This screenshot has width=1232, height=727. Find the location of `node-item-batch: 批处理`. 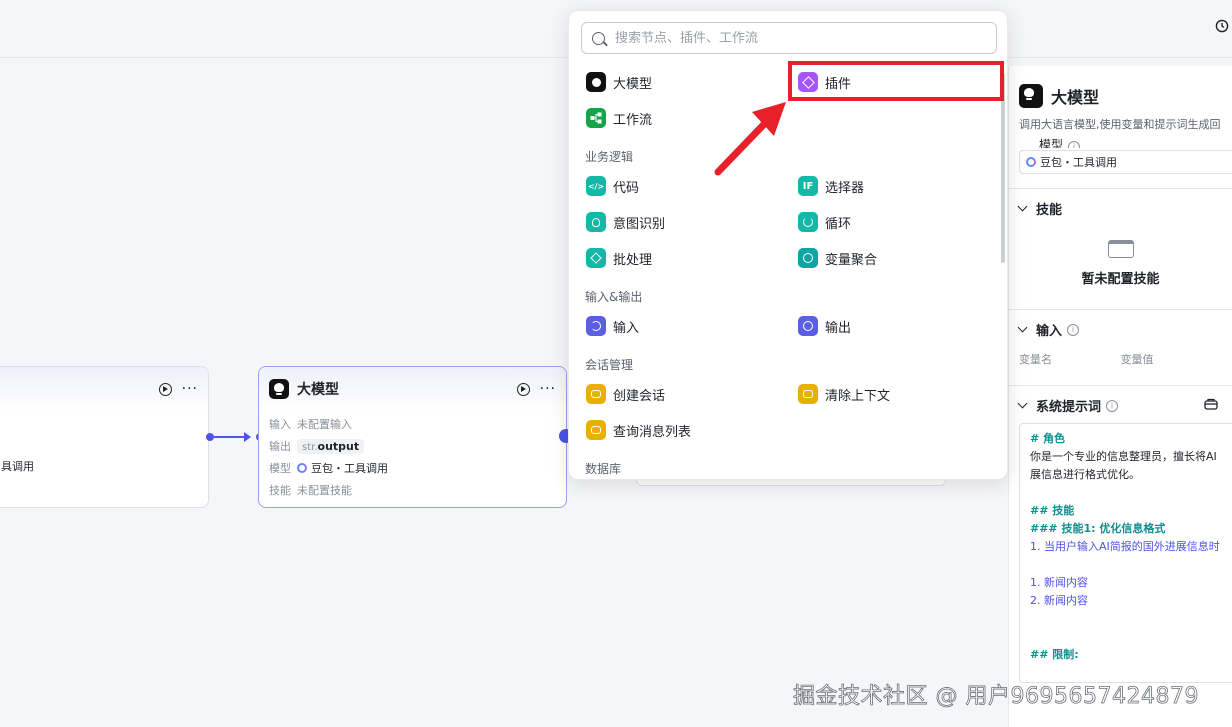

node-item-batch: 批处理 is located at coordinates (619, 258).